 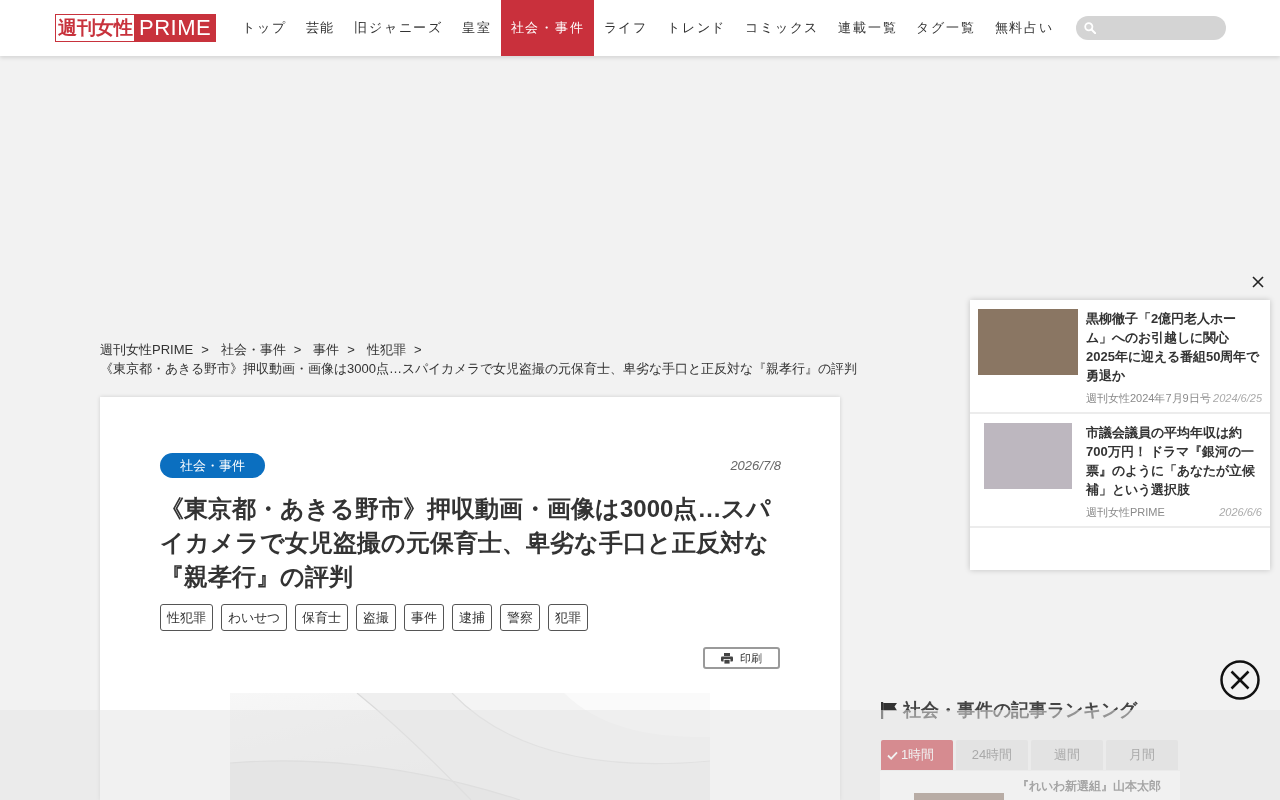 What do you see at coordinates (625, 28) in the screenshot?
I see `nav-item: ライフ` at bounding box center [625, 28].